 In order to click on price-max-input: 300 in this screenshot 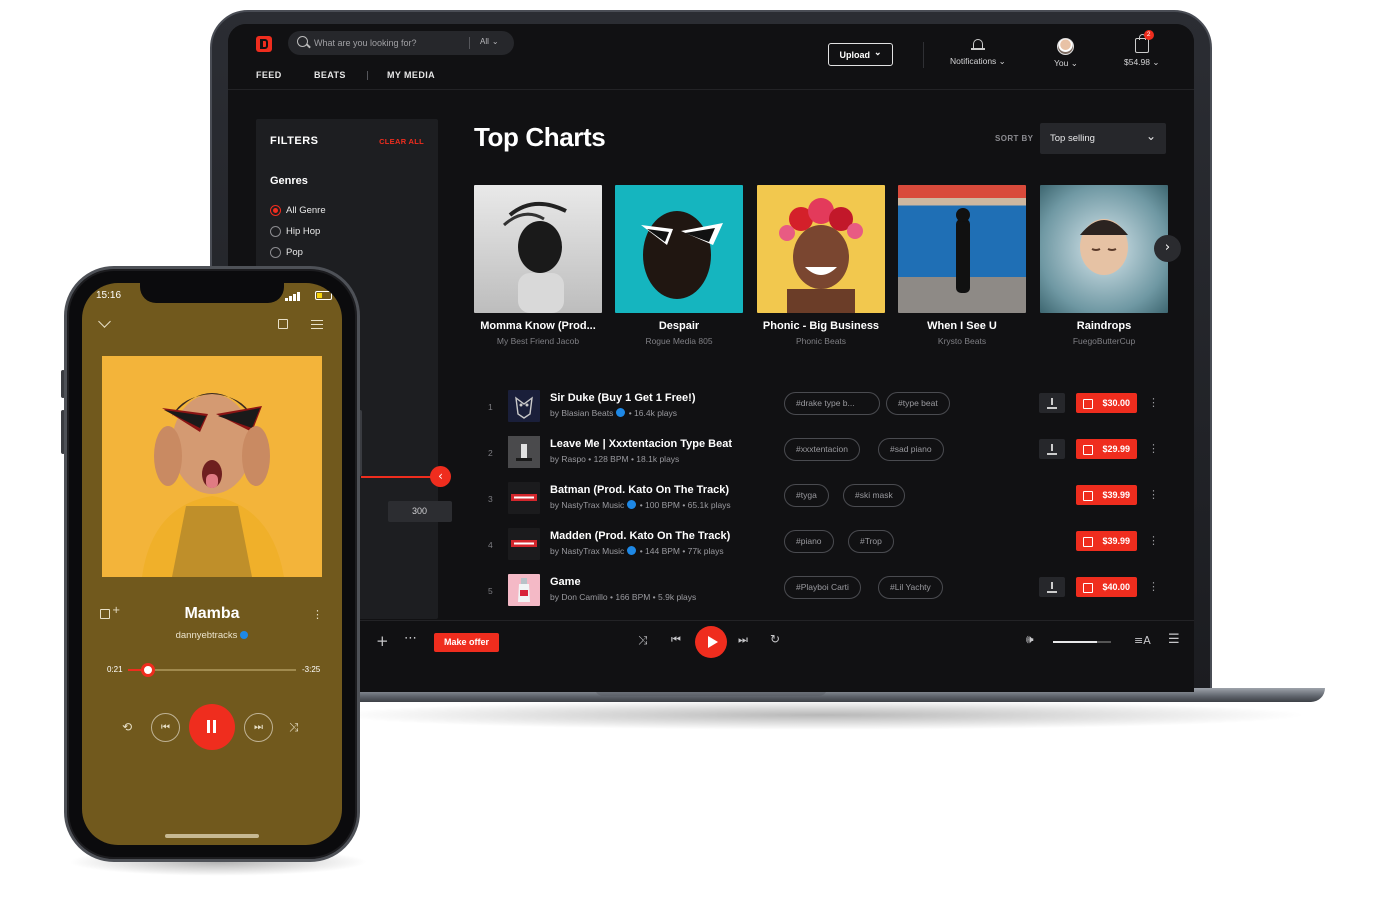, I will do `click(420, 511)`.